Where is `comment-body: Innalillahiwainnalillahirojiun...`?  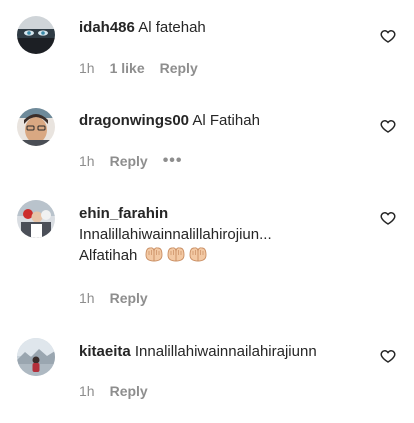 comment-body: Innalillahiwainnalillahirojiun... is located at coordinates (175, 234).